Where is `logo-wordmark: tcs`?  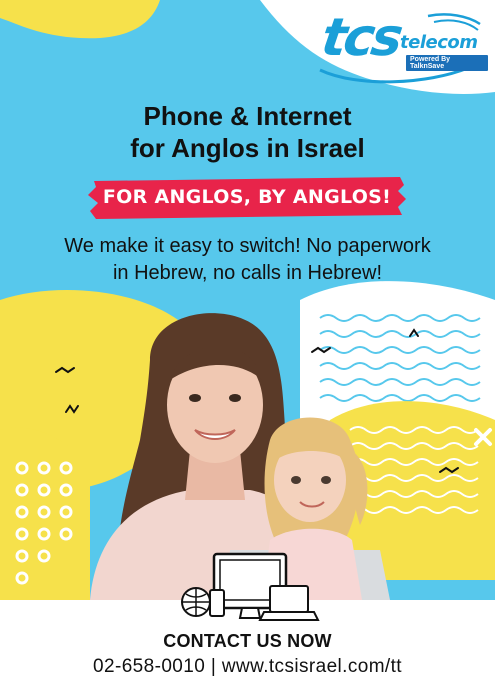 logo-wordmark: tcs is located at coordinates (360, 38).